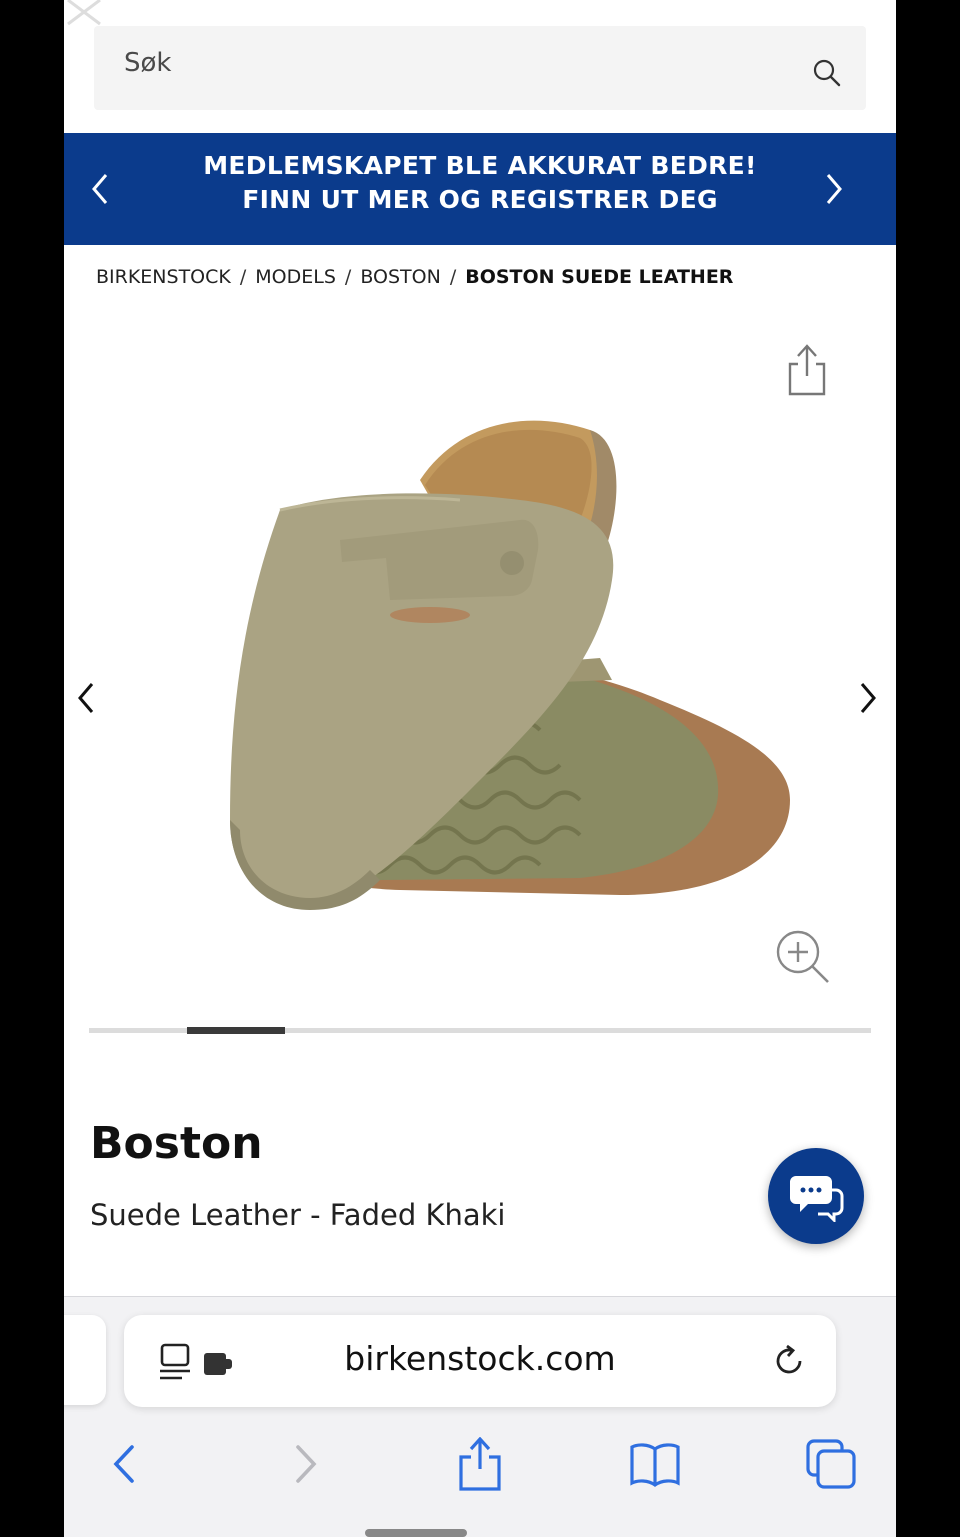  Describe the element at coordinates (831, 1464) in the screenshot. I see `tabs-icon` at that location.